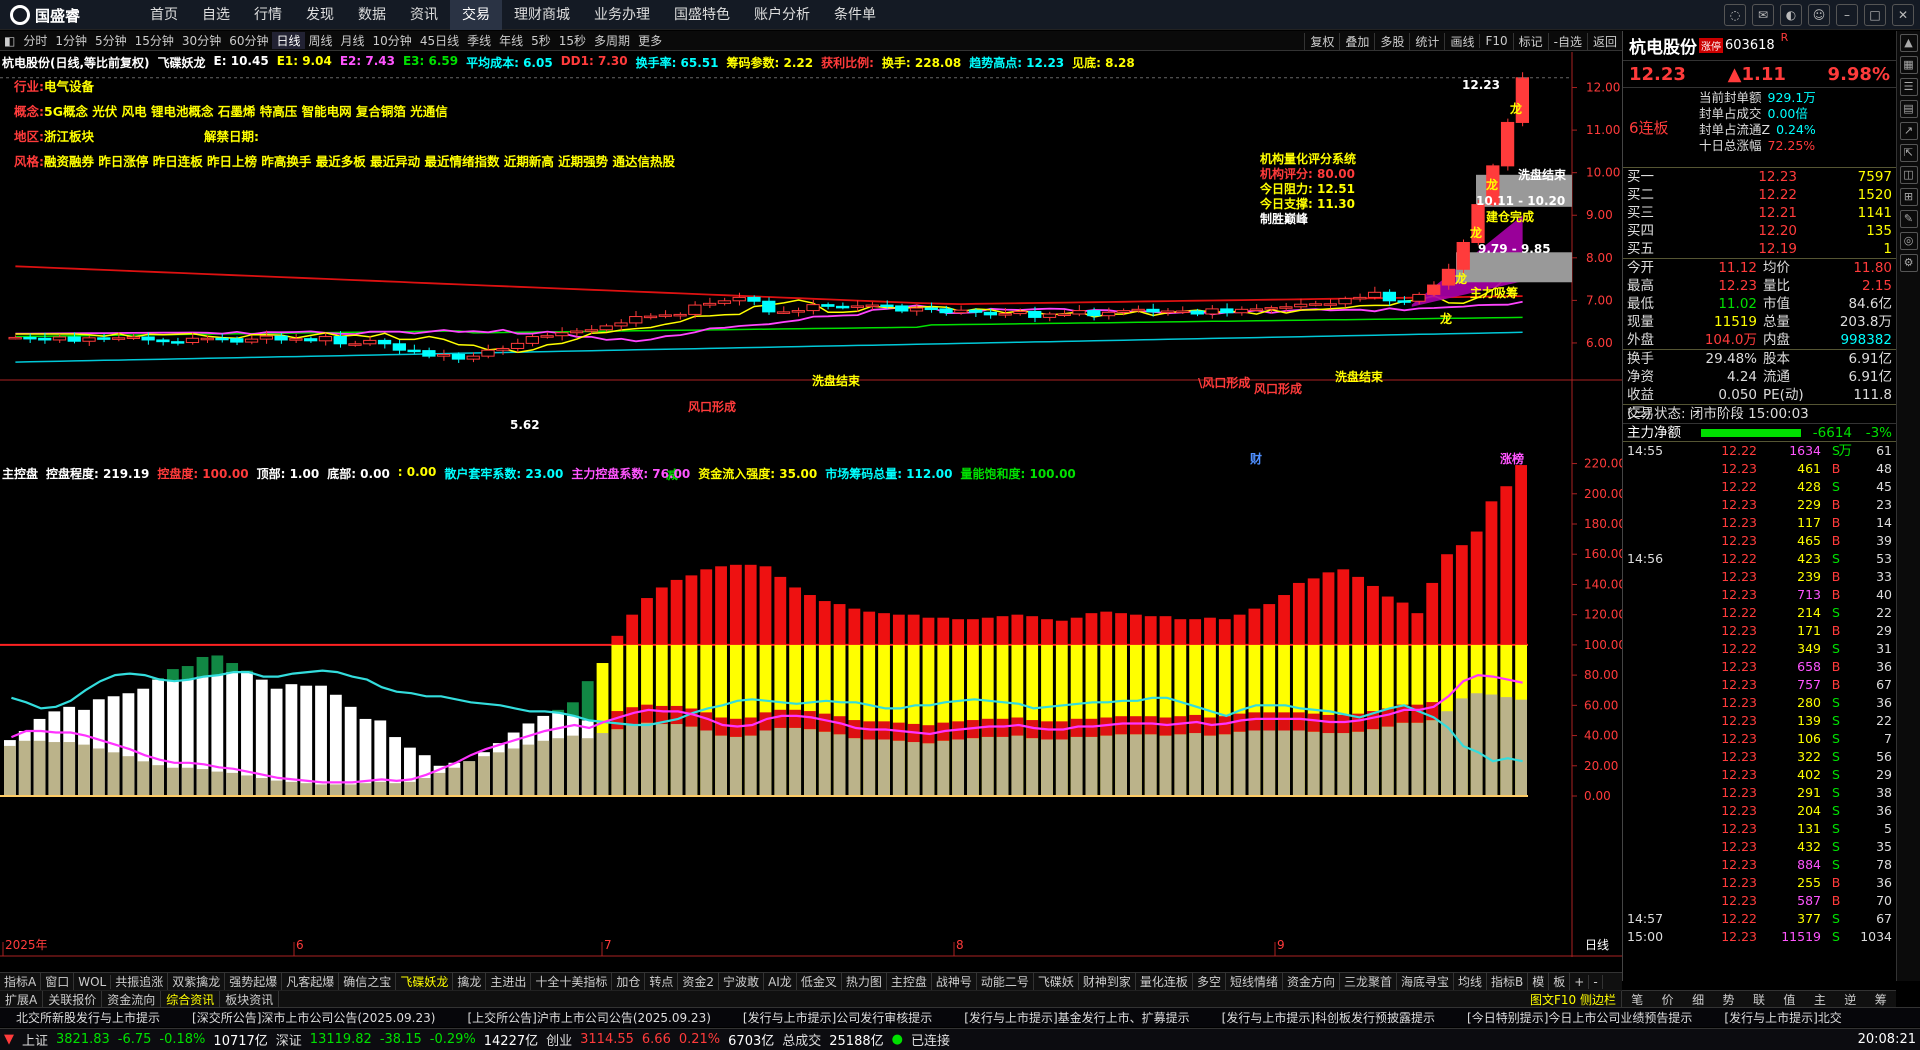  What do you see at coordinates (313, 1017) in the screenshot?
I see `ticker-item-1: [深交所公告]深市上市公司公告(2025.09.23)` at bounding box center [313, 1017].